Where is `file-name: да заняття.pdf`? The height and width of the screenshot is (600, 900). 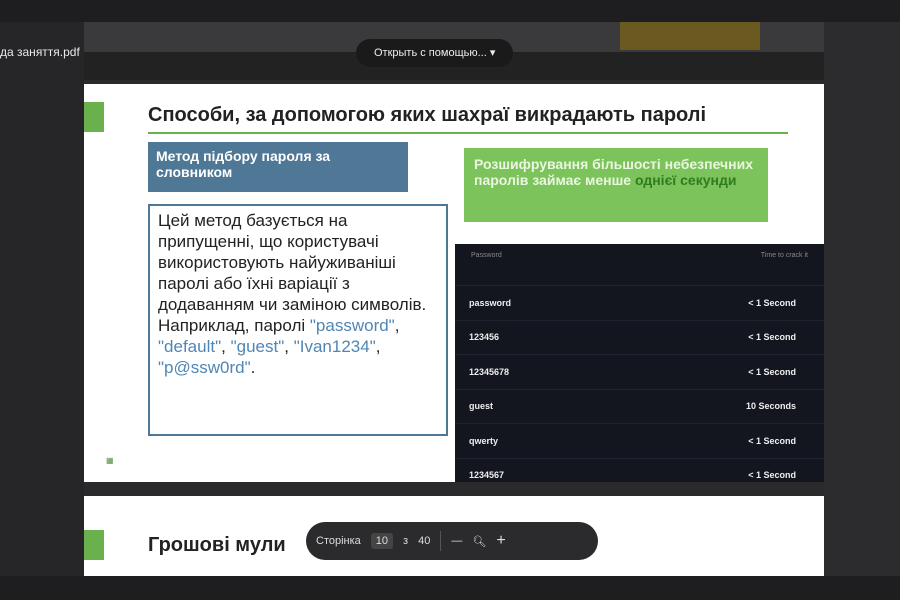 file-name: да заняття.pdf is located at coordinates (40, 52).